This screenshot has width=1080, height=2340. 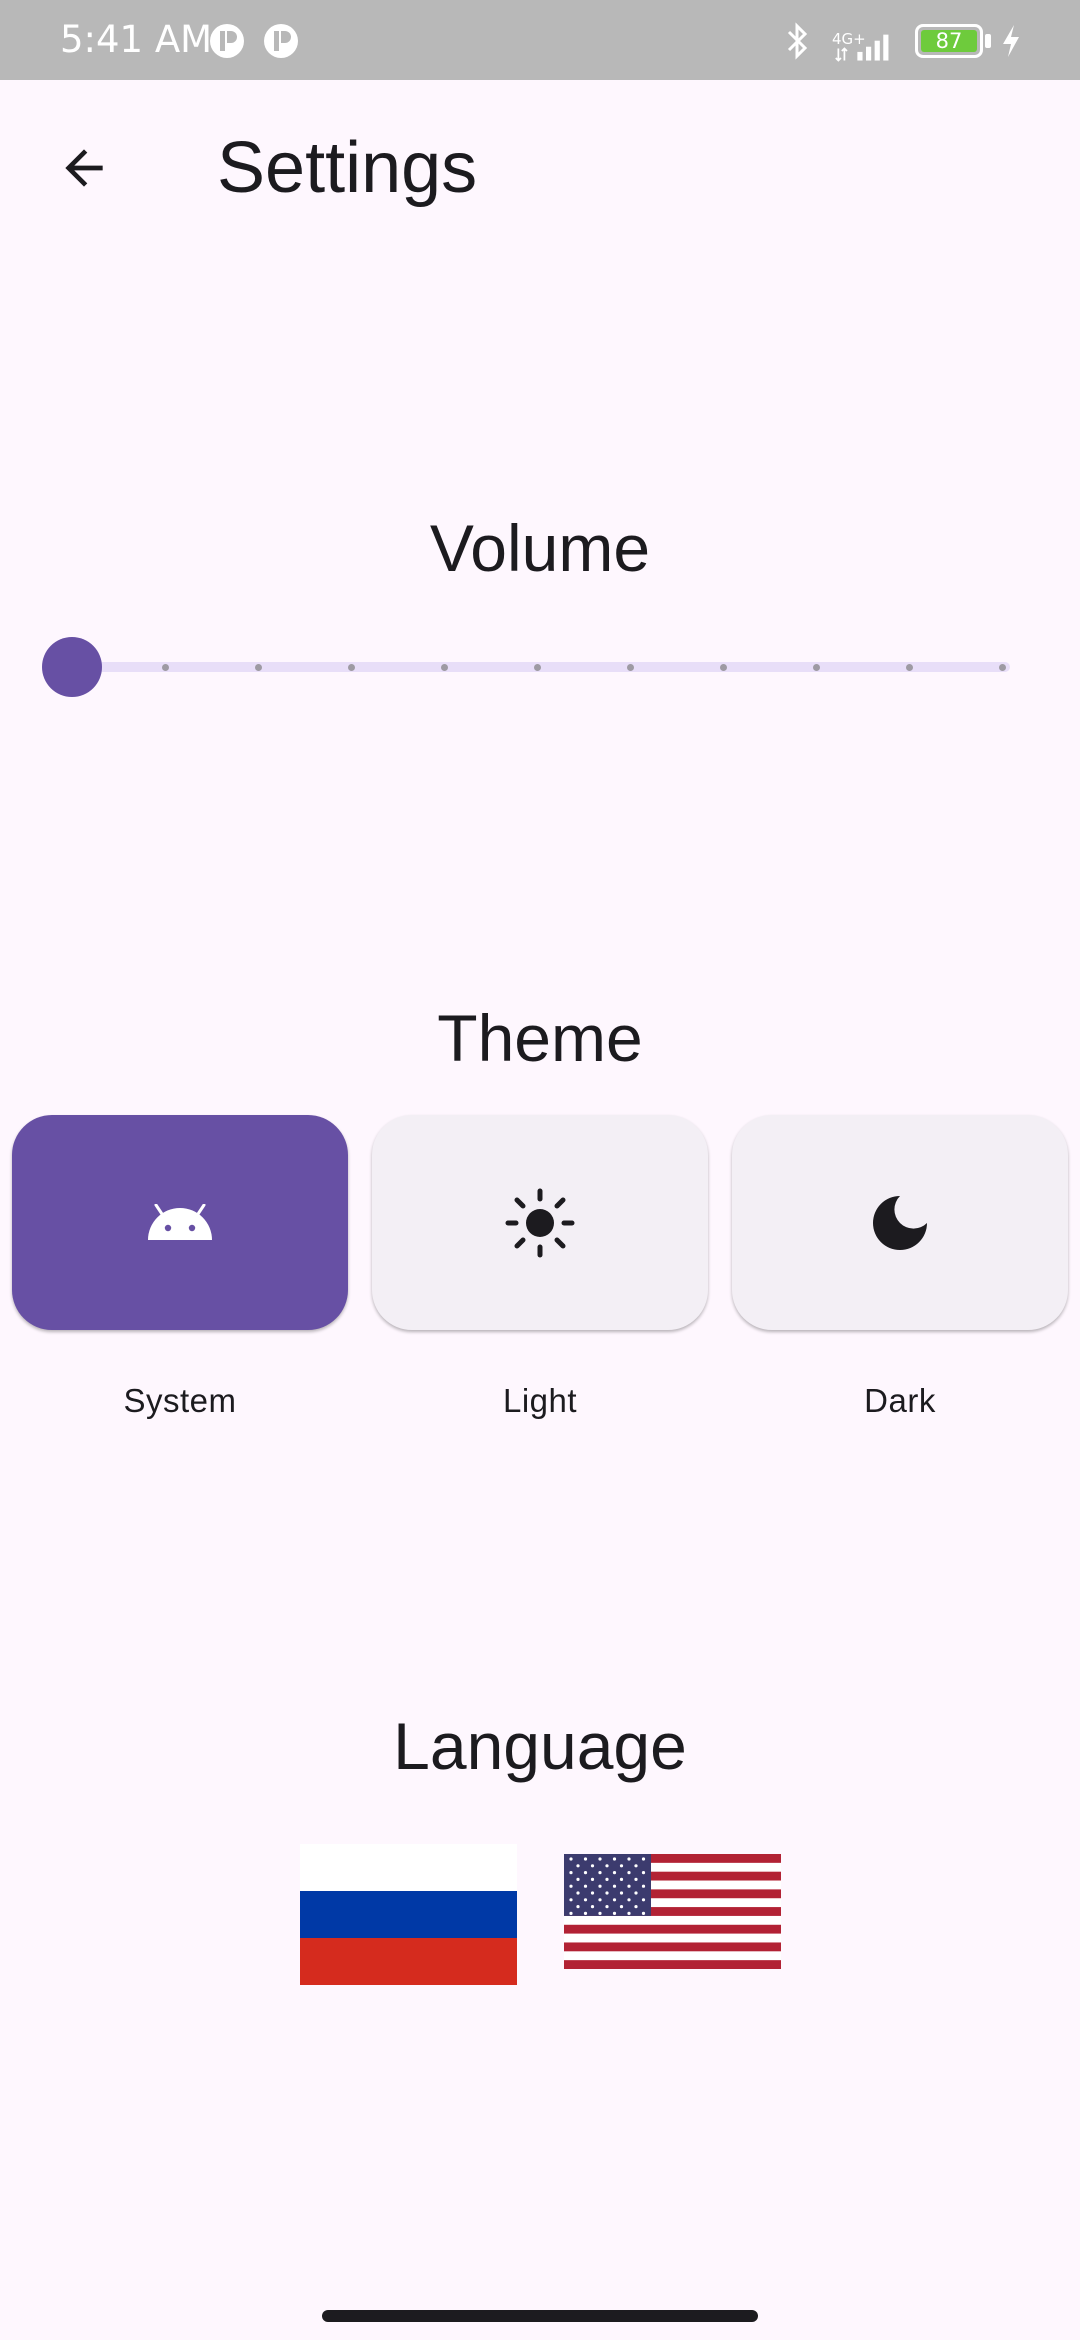 What do you see at coordinates (408, 1914) in the screenshot?
I see `flag-russia-icon` at bounding box center [408, 1914].